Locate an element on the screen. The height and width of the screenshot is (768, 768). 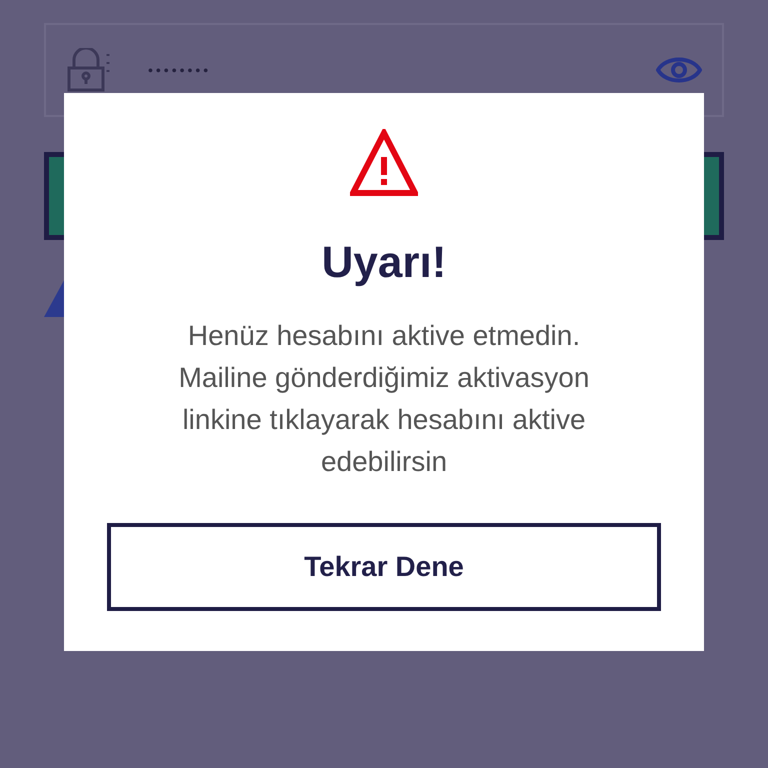
lock-icon is located at coordinates (89, 70).